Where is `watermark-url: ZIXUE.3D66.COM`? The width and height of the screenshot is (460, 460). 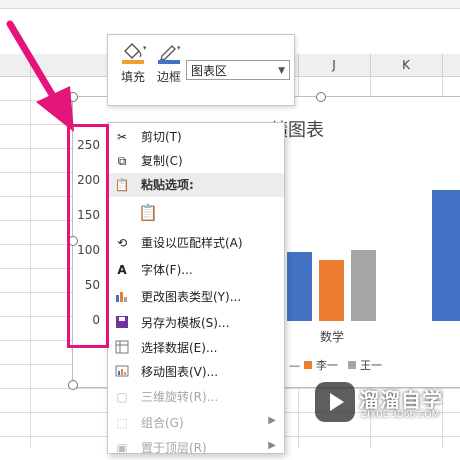 watermark-url: ZIXUE.3D66.COM is located at coordinates (400, 415).